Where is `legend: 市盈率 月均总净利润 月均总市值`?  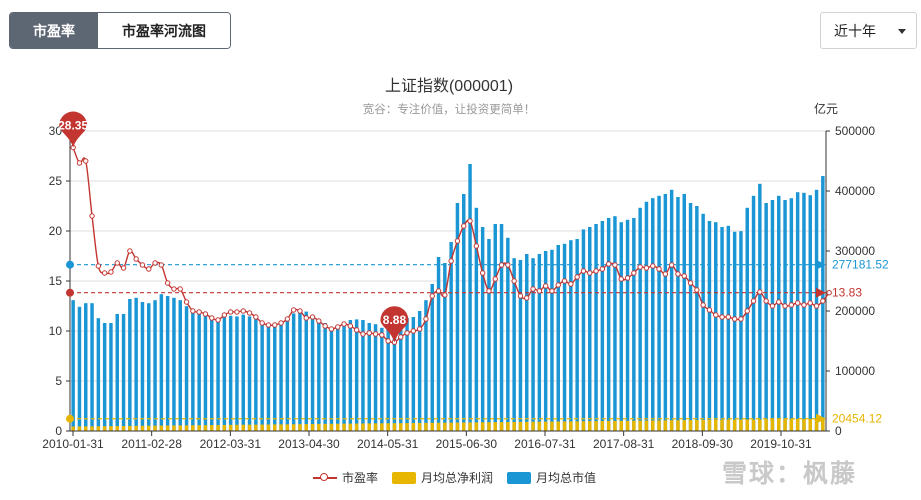
legend: 市盈率 月均总净利润 月均总市值 is located at coordinates (461, 477).